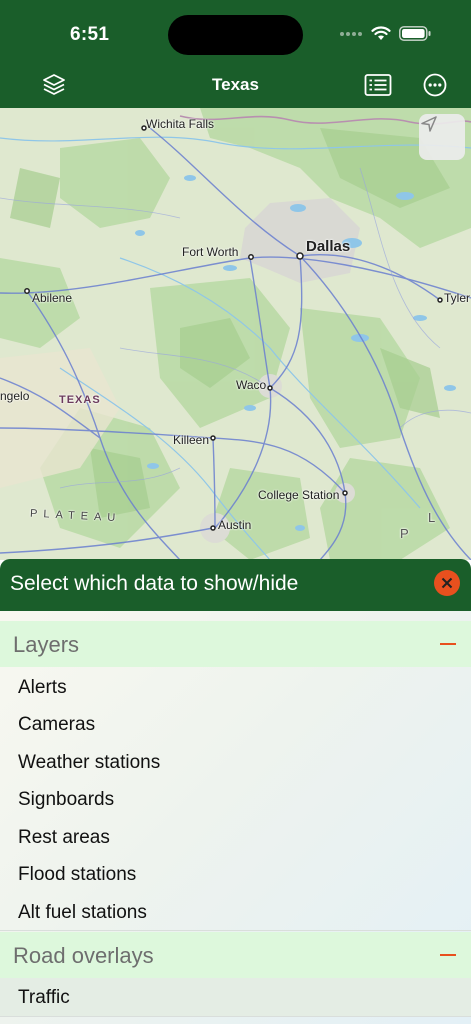 The width and height of the screenshot is (471, 1024). What do you see at coordinates (15, 396) in the screenshot?
I see `map-label-san-angelo: ngelo` at bounding box center [15, 396].